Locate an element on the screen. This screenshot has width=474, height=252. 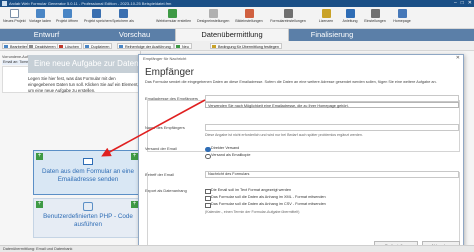
new-task-button: Neu is located at coordinates (183, 46).